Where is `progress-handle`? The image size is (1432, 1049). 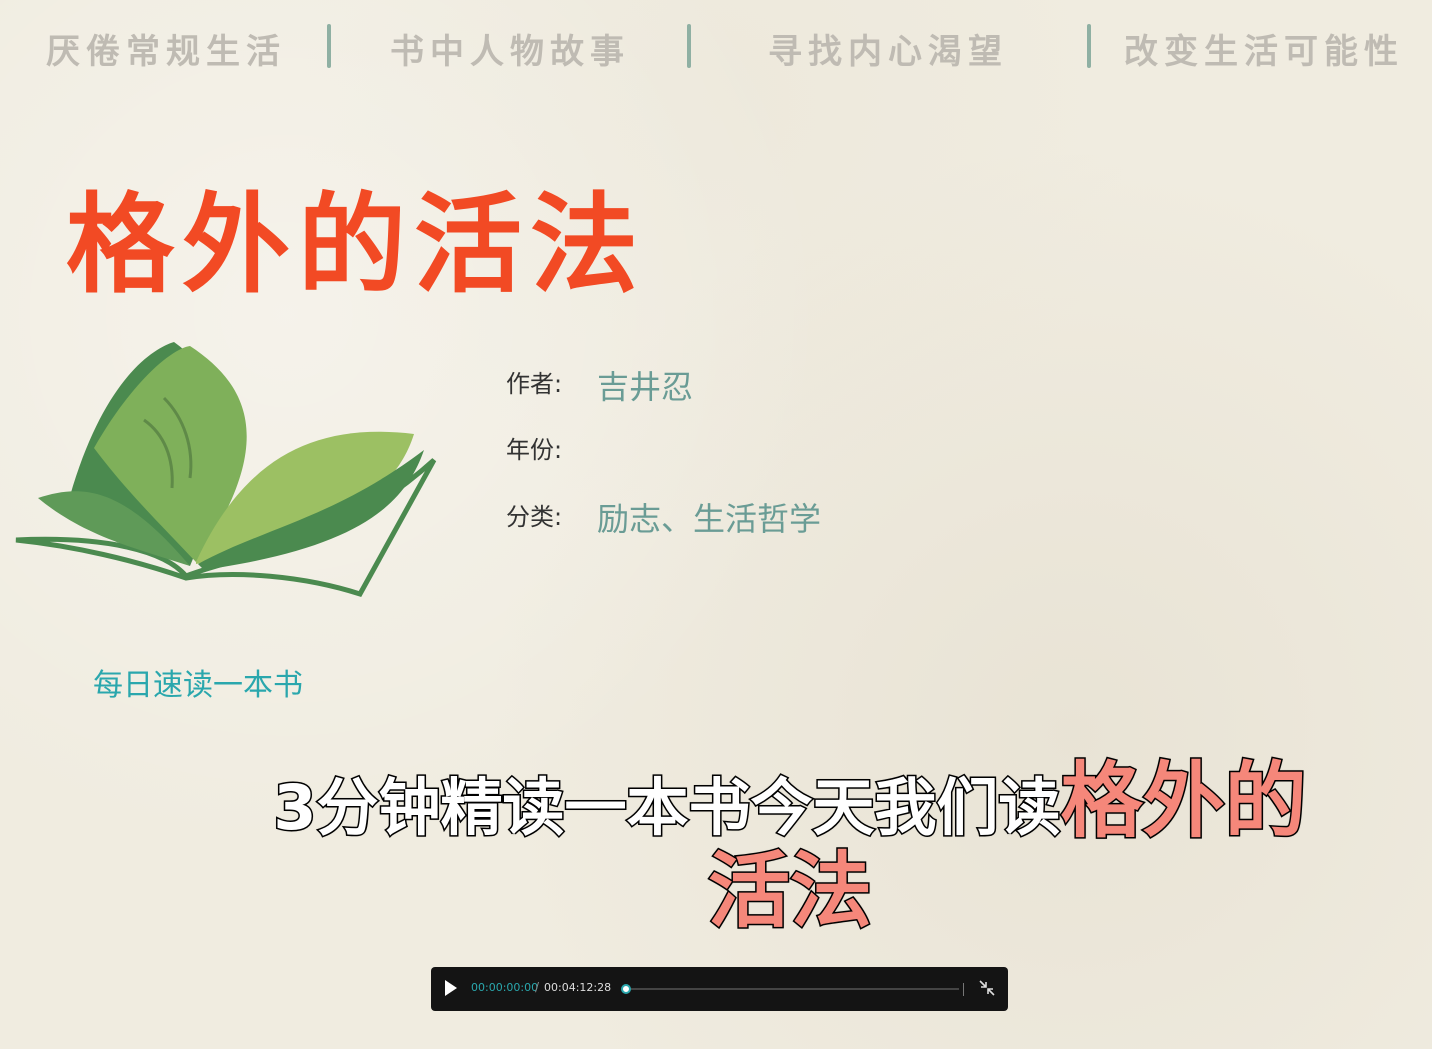 progress-handle is located at coordinates (626, 989).